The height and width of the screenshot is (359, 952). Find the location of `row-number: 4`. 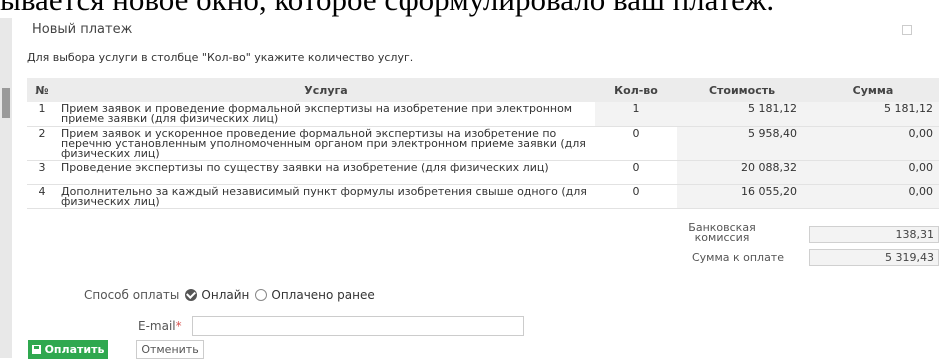

row-number: 4 is located at coordinates (42, 196).